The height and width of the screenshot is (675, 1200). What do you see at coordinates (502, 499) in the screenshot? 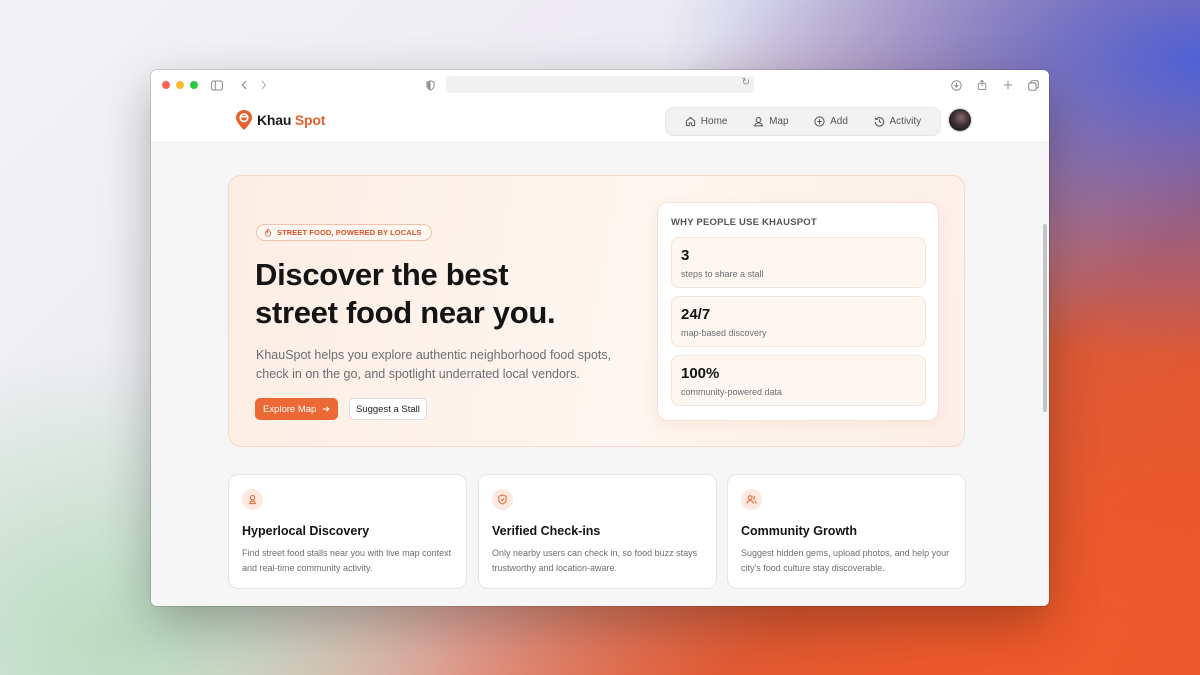
I see `shield-check-icon` at bounding box center [502, 499].